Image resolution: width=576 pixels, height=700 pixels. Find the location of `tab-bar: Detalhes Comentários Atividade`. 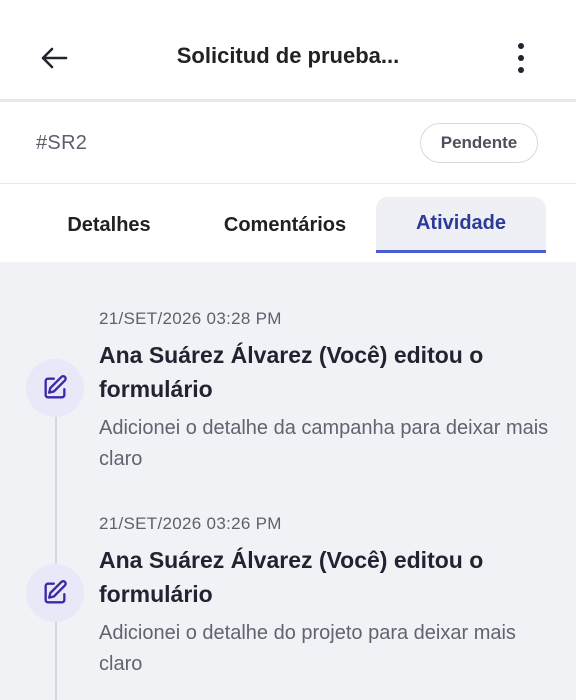

tab-bar: Detalhes Comentários Atividade is located at coordinates (288, 223).